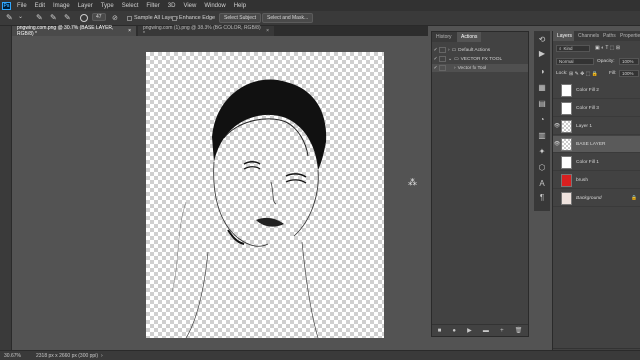 This screenshot has height=360, width=640. I want to click on layer-row-color-fill-2: Color Fill 2, so click(596, 90).